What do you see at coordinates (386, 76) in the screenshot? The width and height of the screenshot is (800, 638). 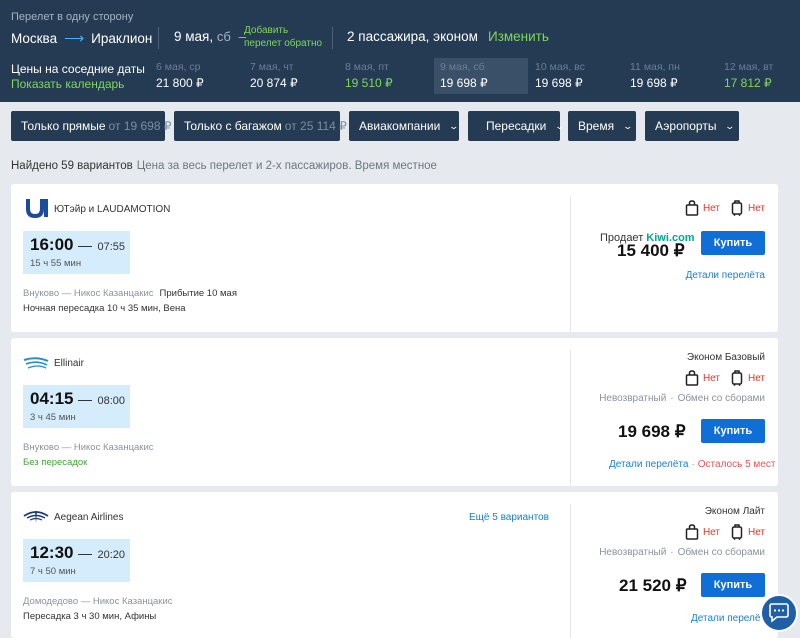 I see `calendar-day: 8 мая, пт 19 510 ₽` at bounding box center [386, 76].